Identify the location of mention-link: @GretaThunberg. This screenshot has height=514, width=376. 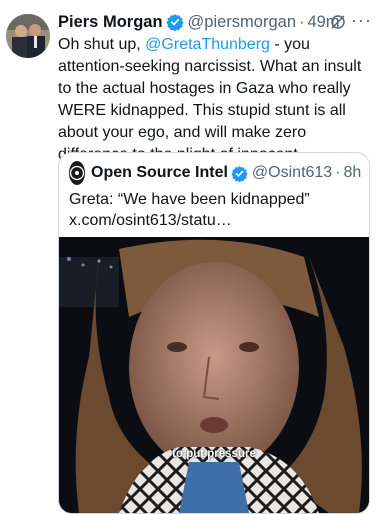
(207, 44).